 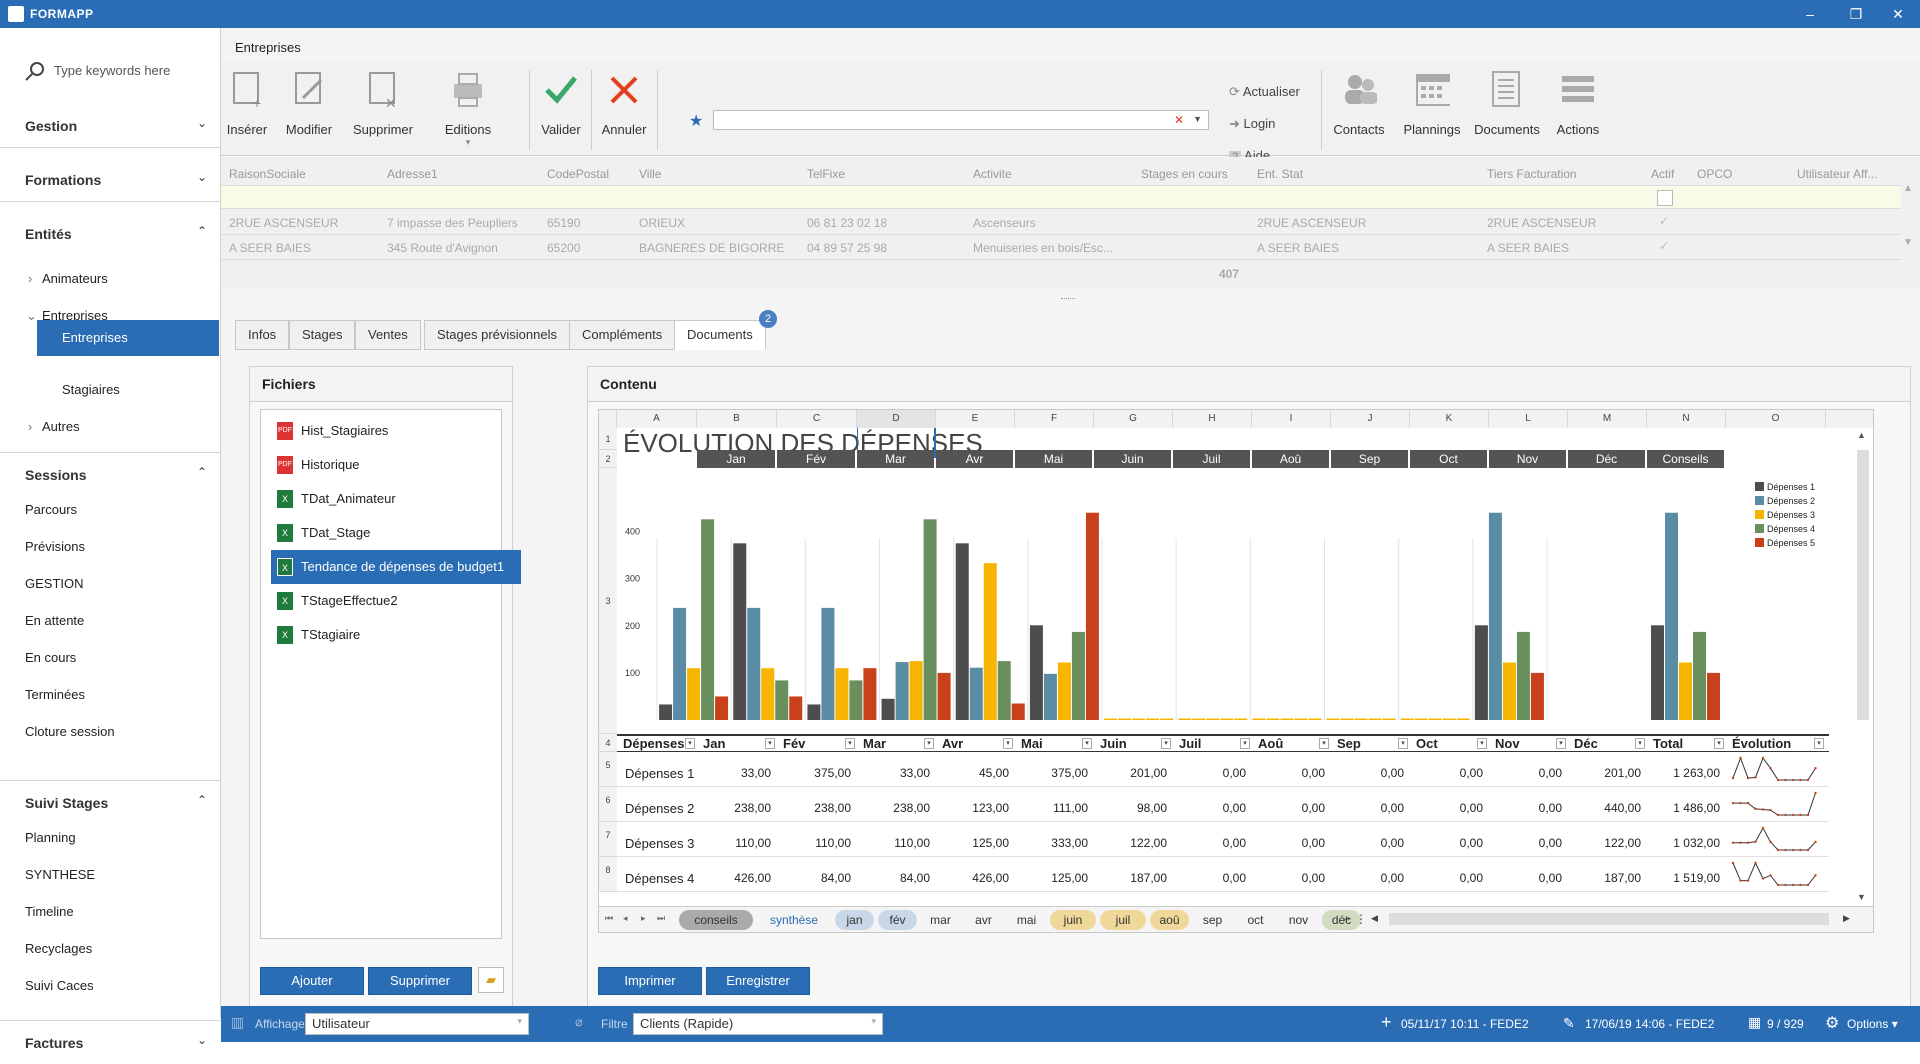 What do you see at coordinates (814, 843) in the screenshot?
I see `table-cell: 110,00` at bounding box center [814, 843].